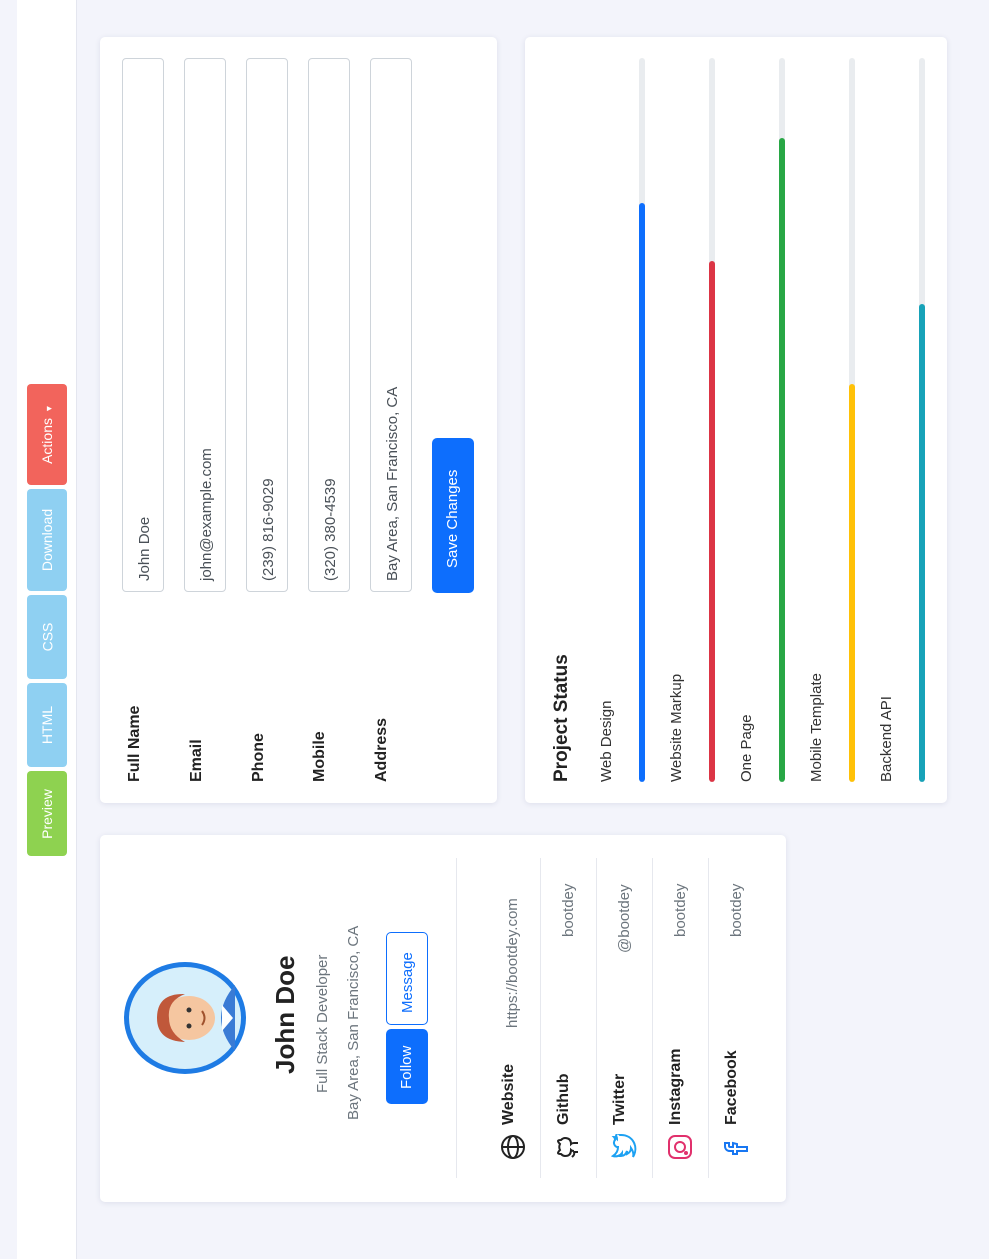  I want to click on message-button: Message, so click(407, 978).